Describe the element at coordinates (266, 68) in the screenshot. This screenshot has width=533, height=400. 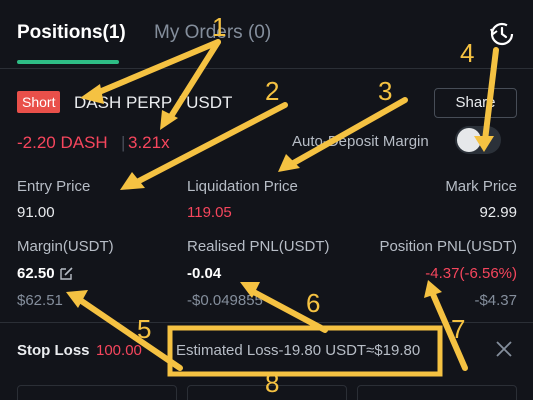
I see `header-divider` at that location.